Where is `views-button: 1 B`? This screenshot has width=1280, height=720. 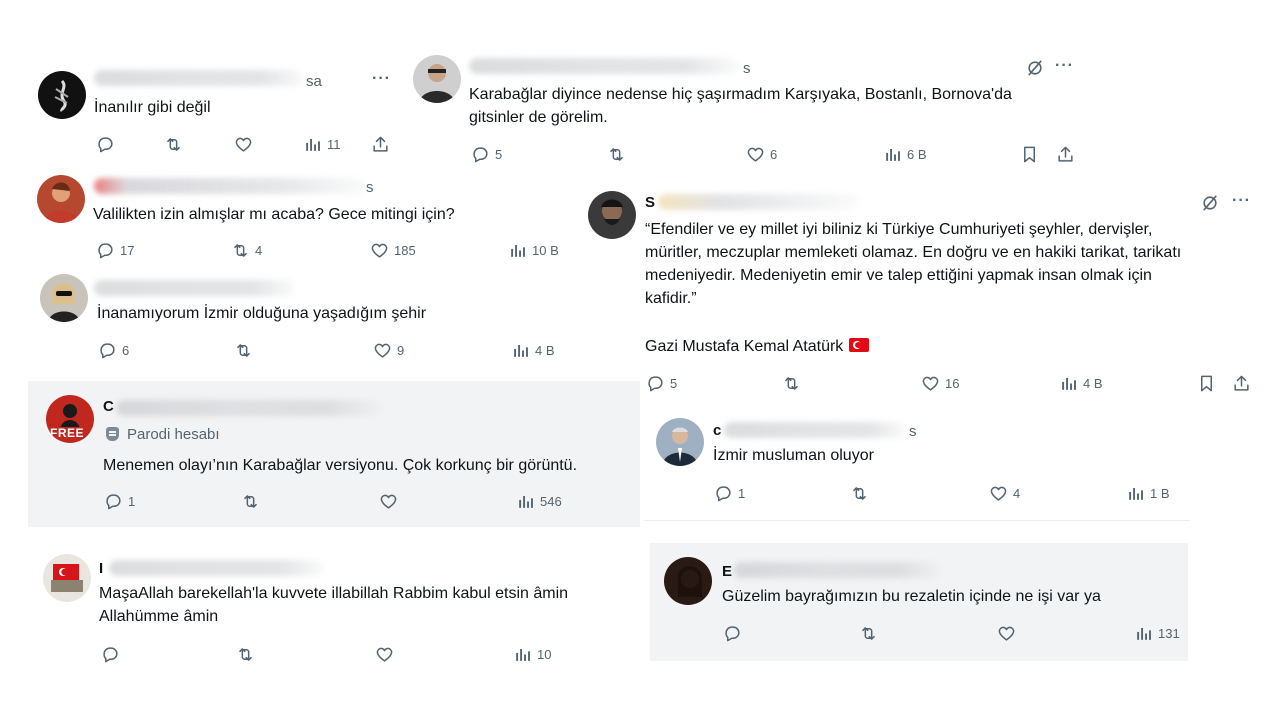 views-button: 1 B is located at coordinates (1148, 493).